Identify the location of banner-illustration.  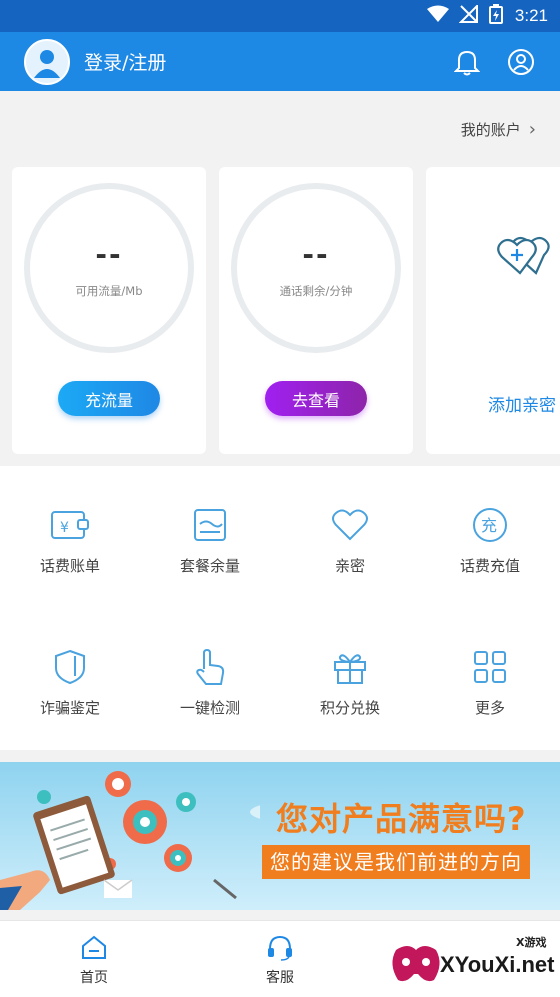
(130, 840).